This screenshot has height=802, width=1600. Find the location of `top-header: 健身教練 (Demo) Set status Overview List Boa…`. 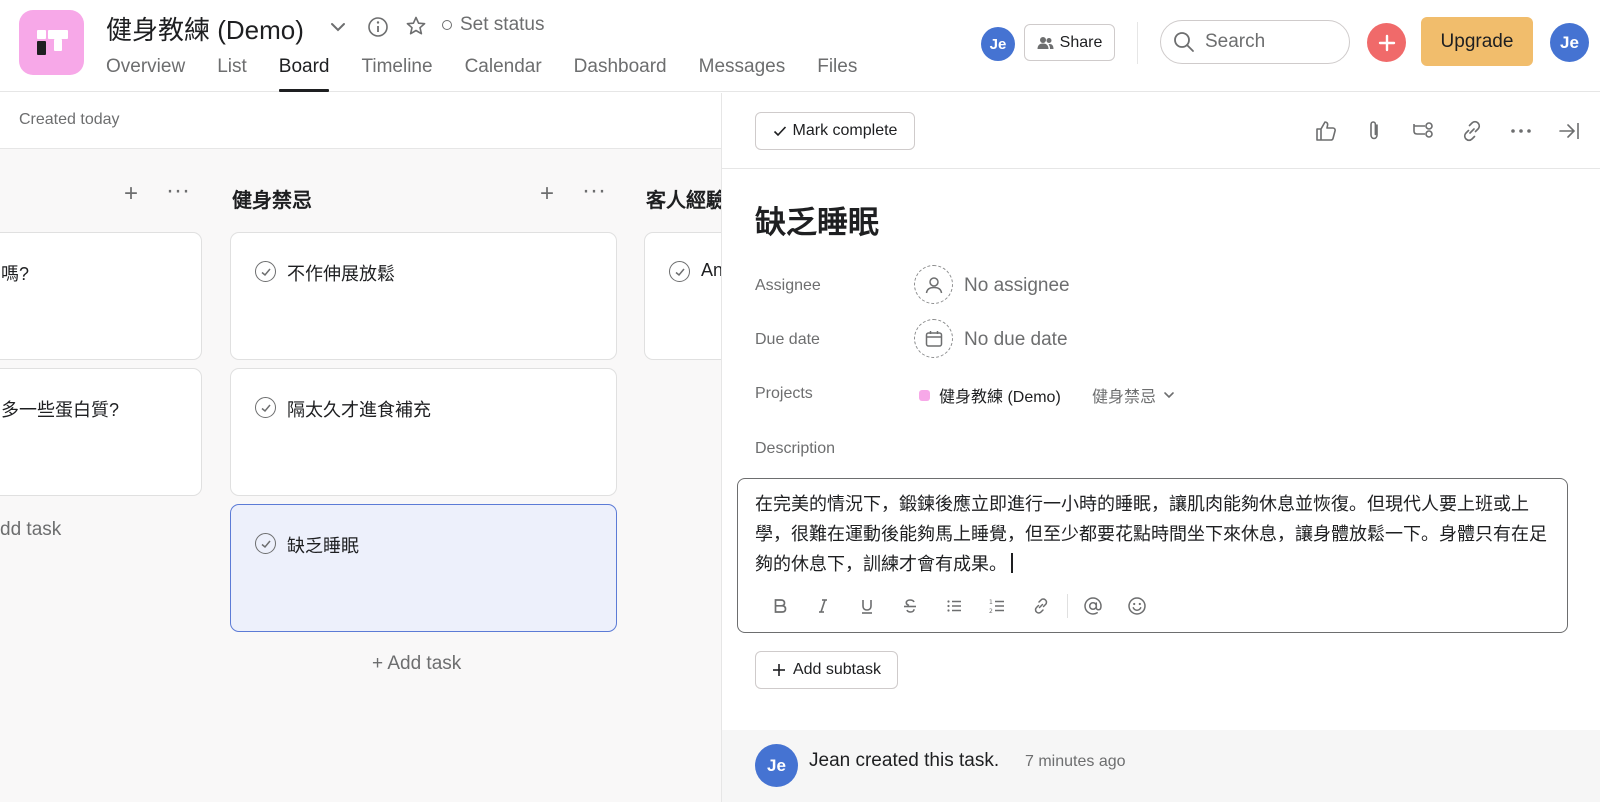

top-header: 健身教練 (Demo) Set status Overview List Boa… is located at coordinates (800, 46).